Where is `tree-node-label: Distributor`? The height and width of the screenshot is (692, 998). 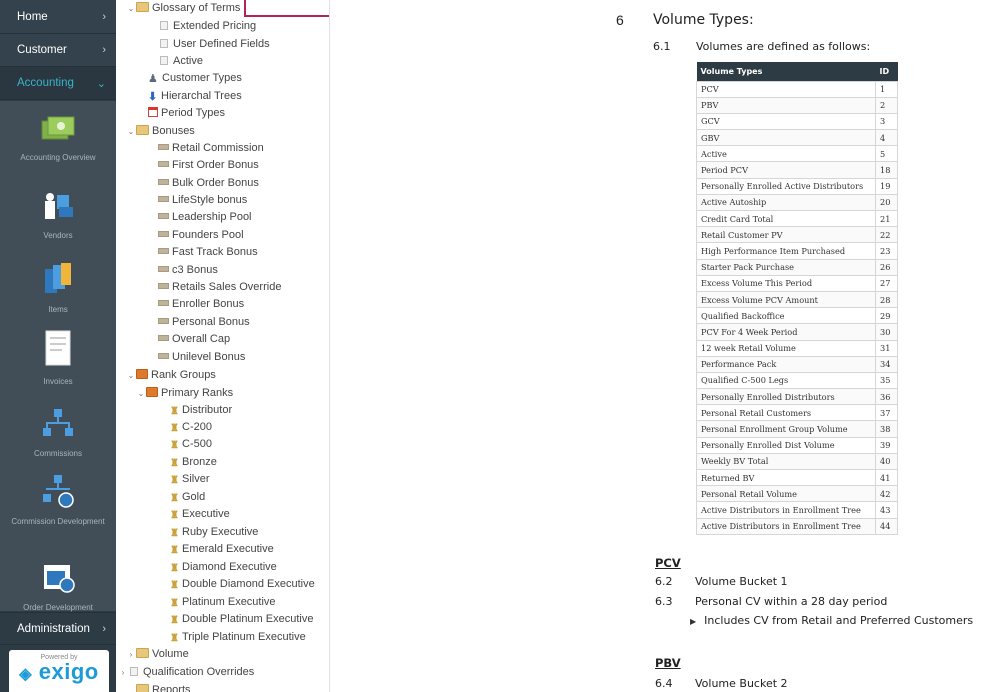
tree-node-label: Distributor is located at coordinates (207, 410).